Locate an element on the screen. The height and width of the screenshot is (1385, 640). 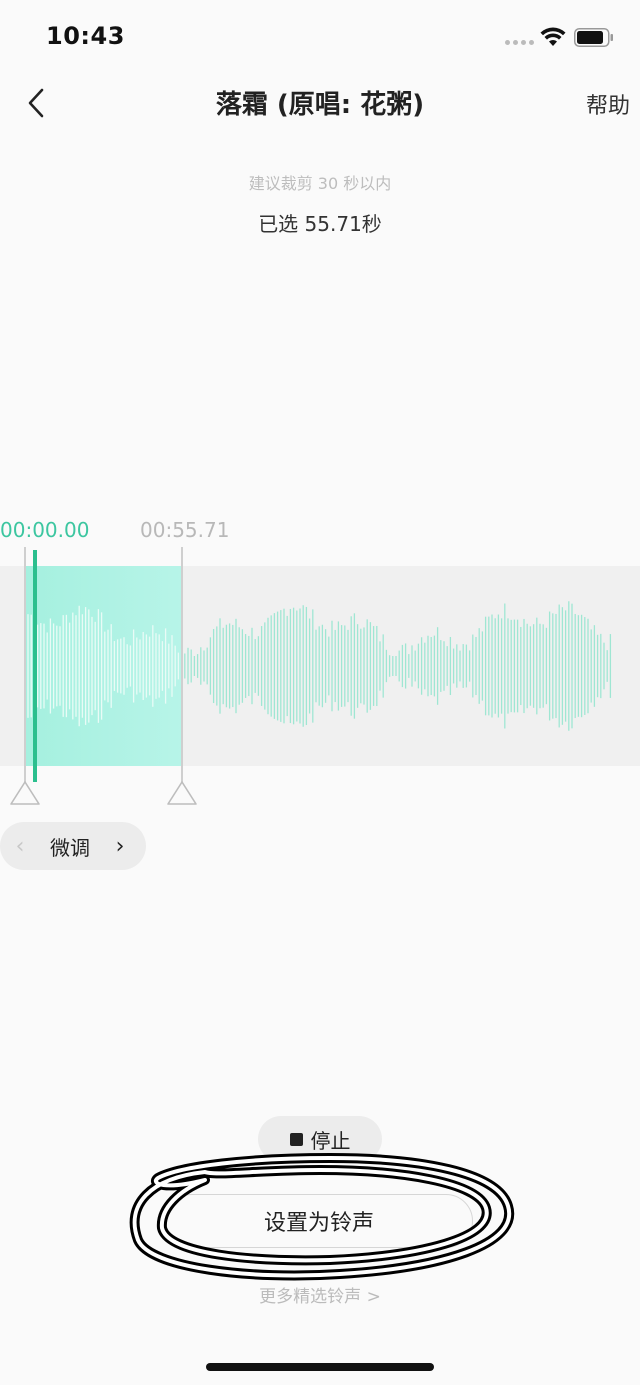
selected-duration: 已选 55.71秒 is located at coordinates (320, 224).